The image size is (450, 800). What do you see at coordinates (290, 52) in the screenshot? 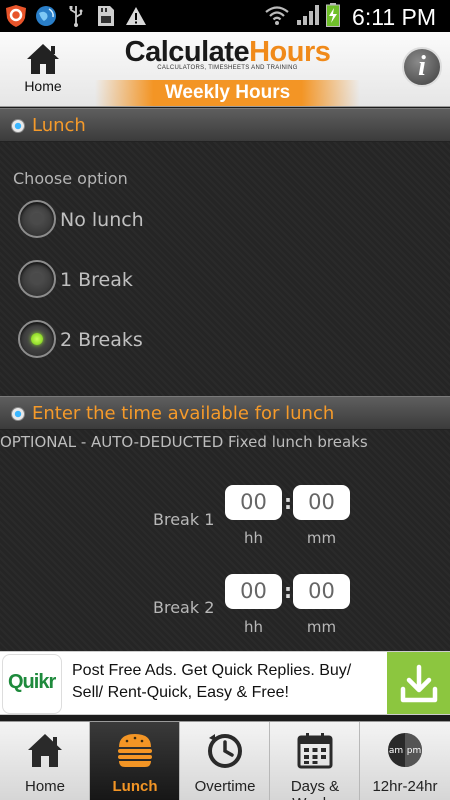
I see `logo-text-hours: Hours` at bounding box center [290, 52].